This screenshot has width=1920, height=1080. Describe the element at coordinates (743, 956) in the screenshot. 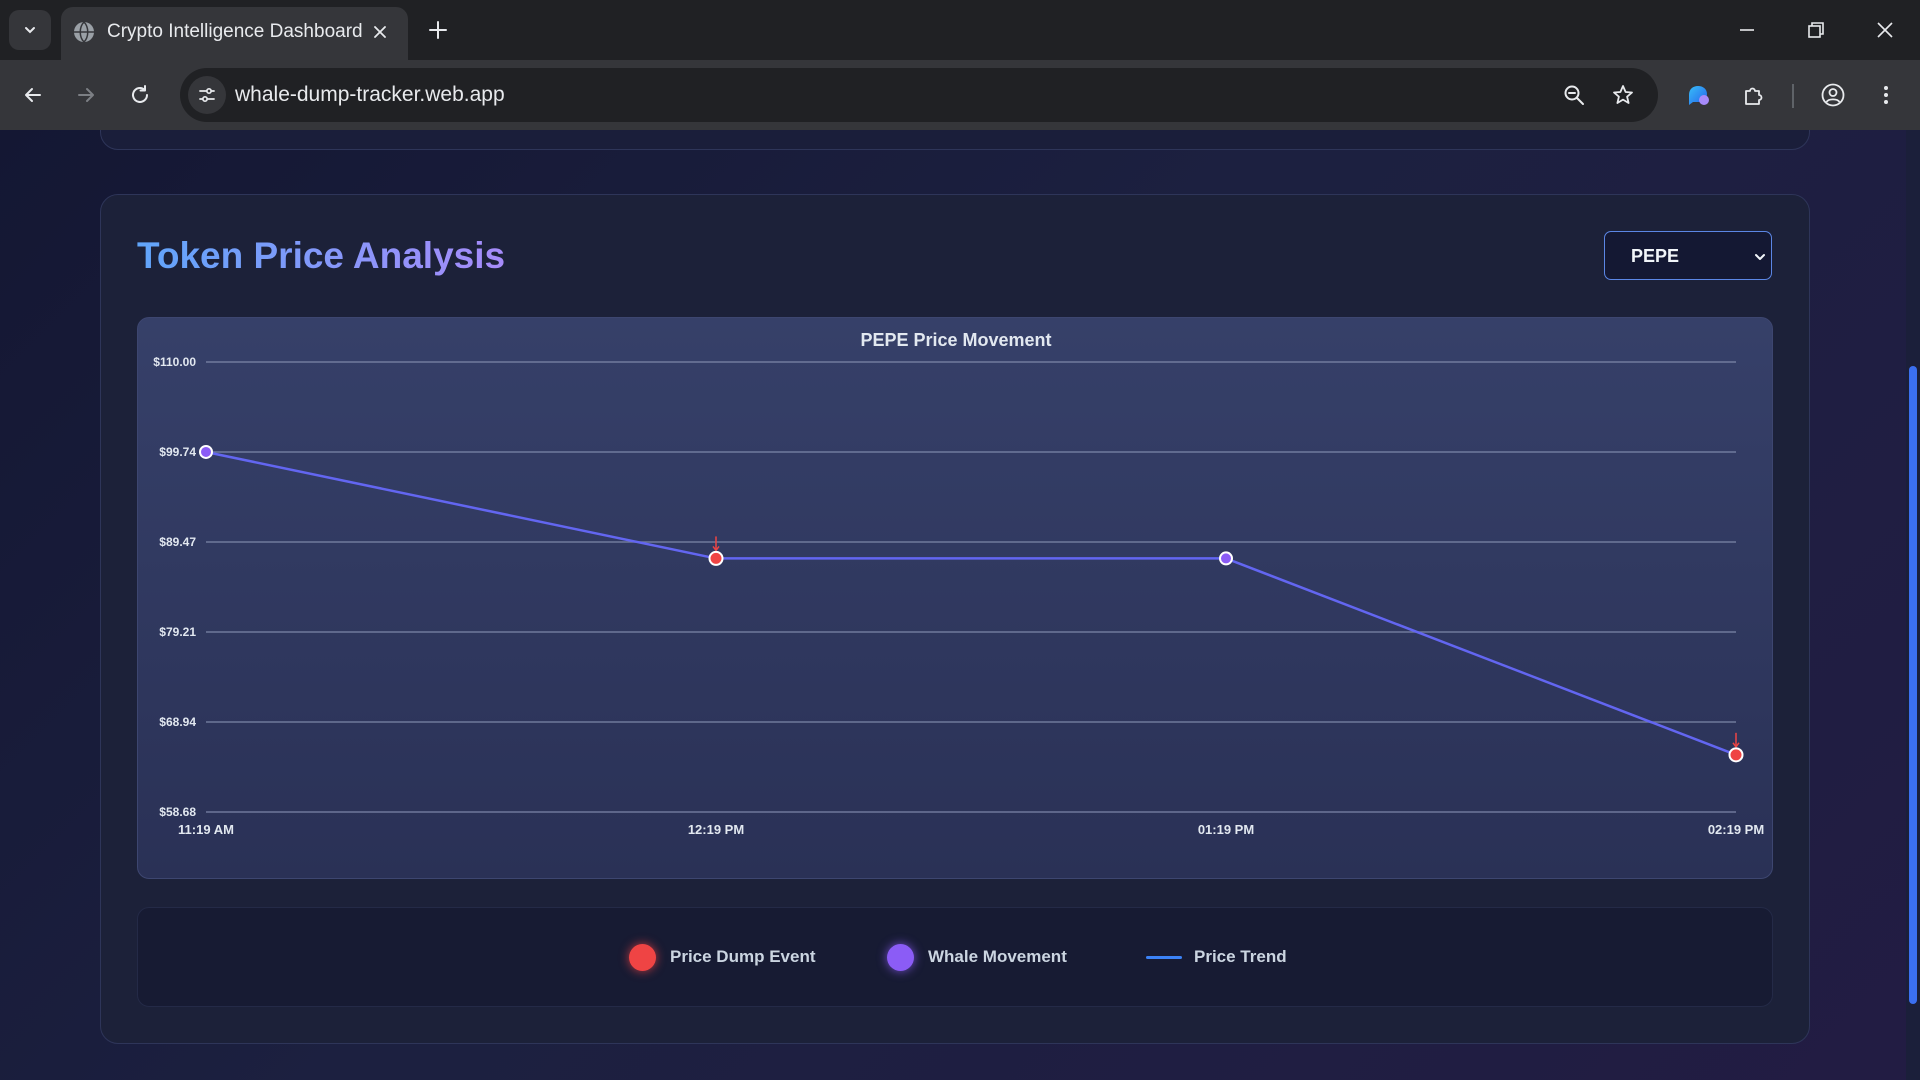

I see `legend-label: Price Dump Event` at that location.